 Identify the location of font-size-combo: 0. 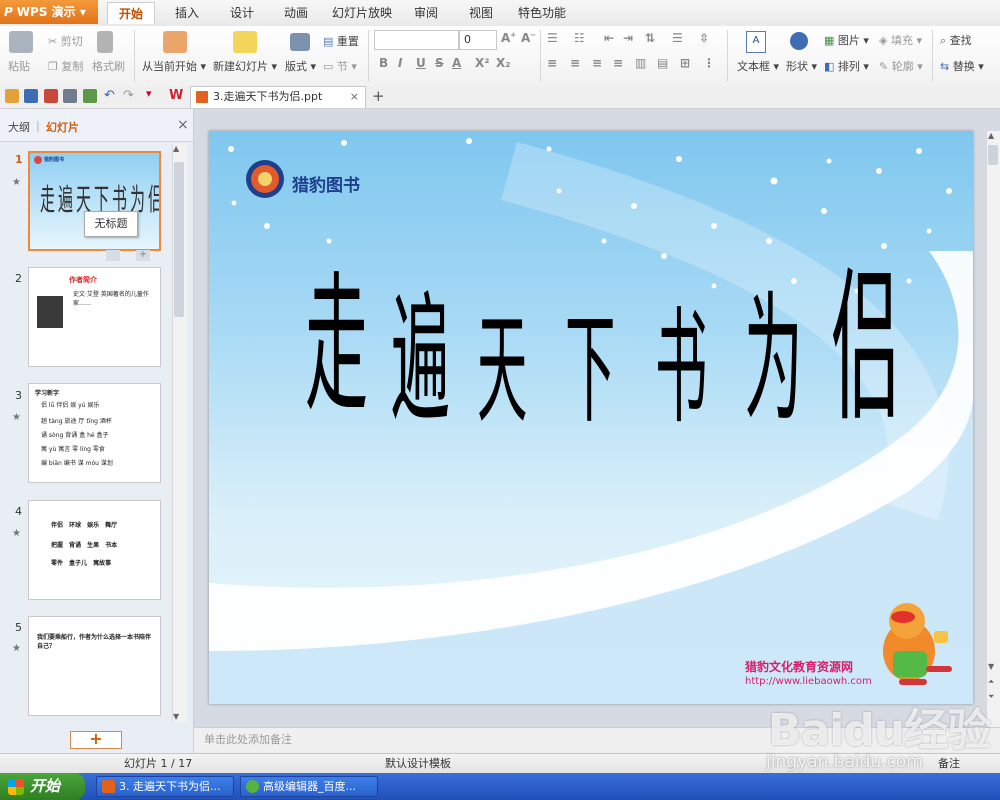
(478, 40).